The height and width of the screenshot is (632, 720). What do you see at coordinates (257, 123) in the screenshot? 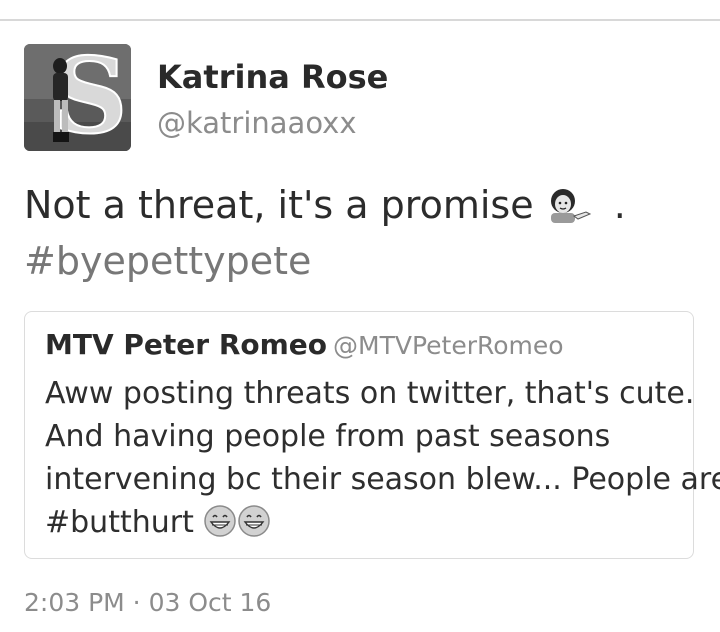
I see `author-handle: @katrinaaoxx` at bounding box center [257, 123].